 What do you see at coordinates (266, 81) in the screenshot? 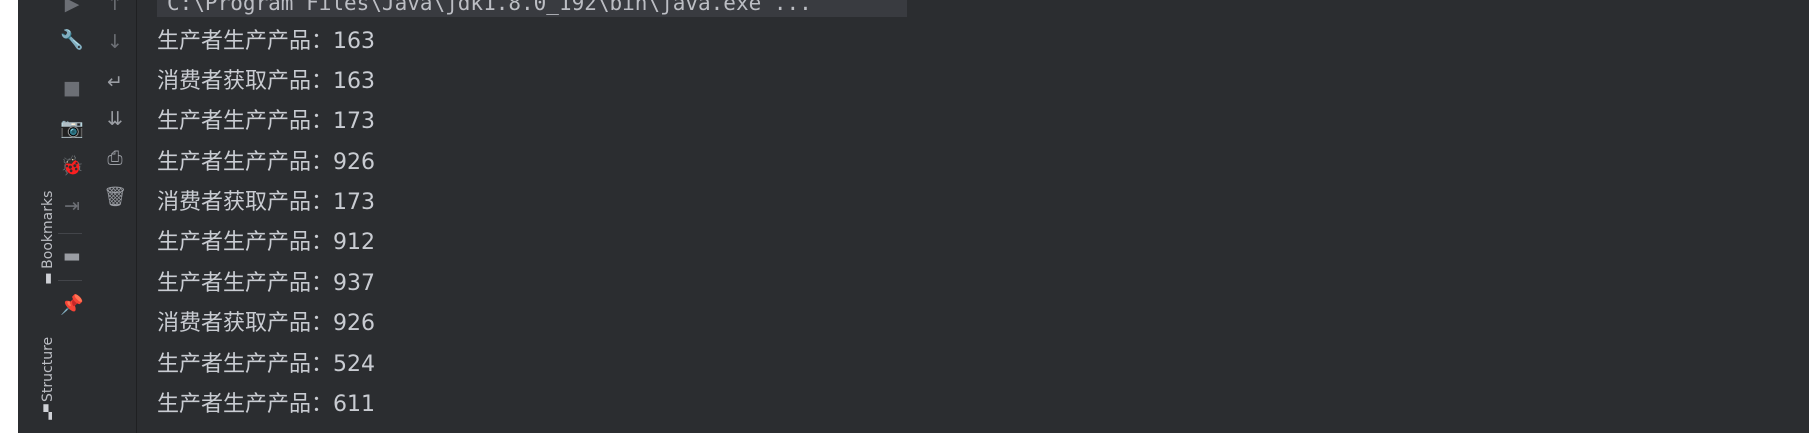
I see `console-line: 消费者获取产品：163` at bounding box center [266, 81].